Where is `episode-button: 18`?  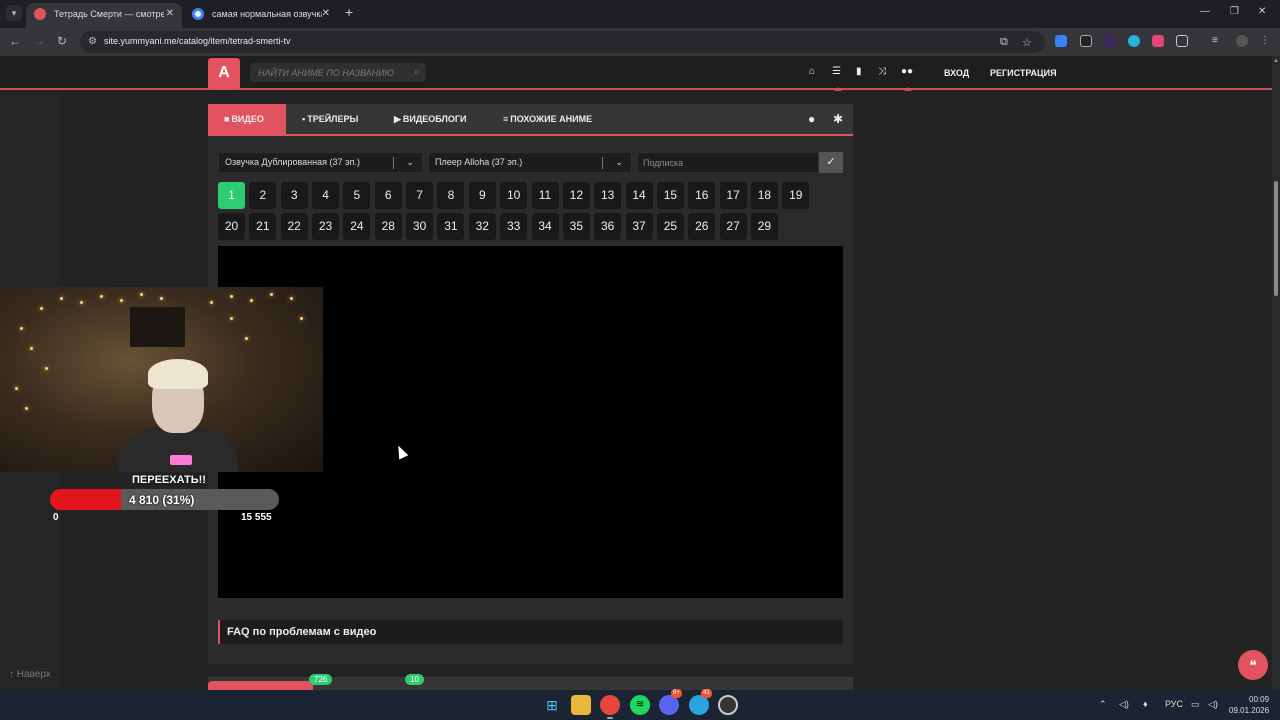
episode-button: 18 is located at coordinates (764, 195).